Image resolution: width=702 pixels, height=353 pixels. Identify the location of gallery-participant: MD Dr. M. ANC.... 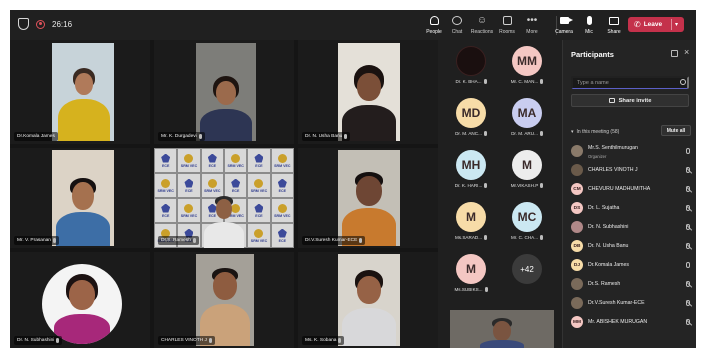
(471, 117).